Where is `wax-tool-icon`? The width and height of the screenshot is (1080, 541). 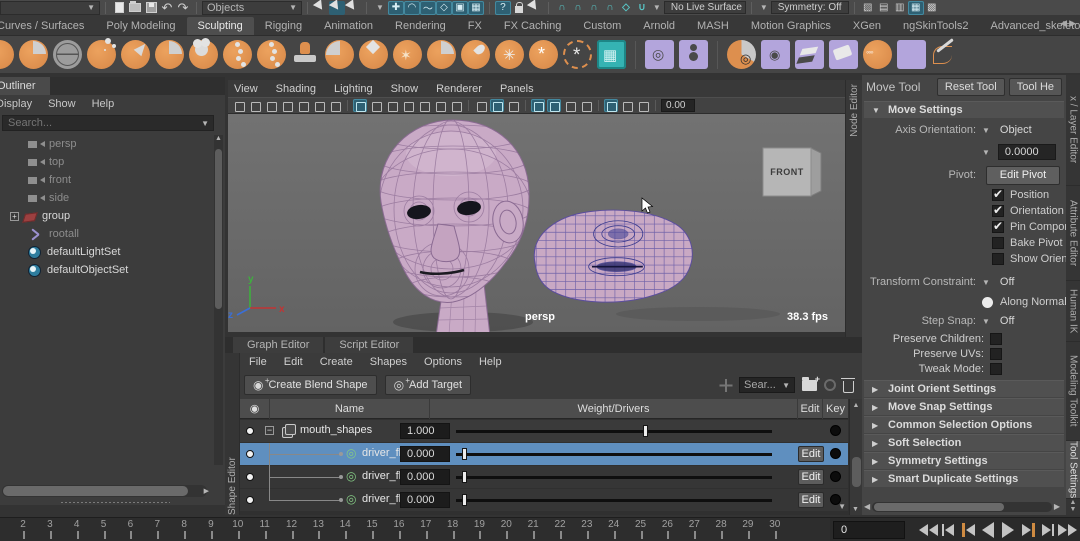 wax-tool-icon is located at coordinates (339, 54).